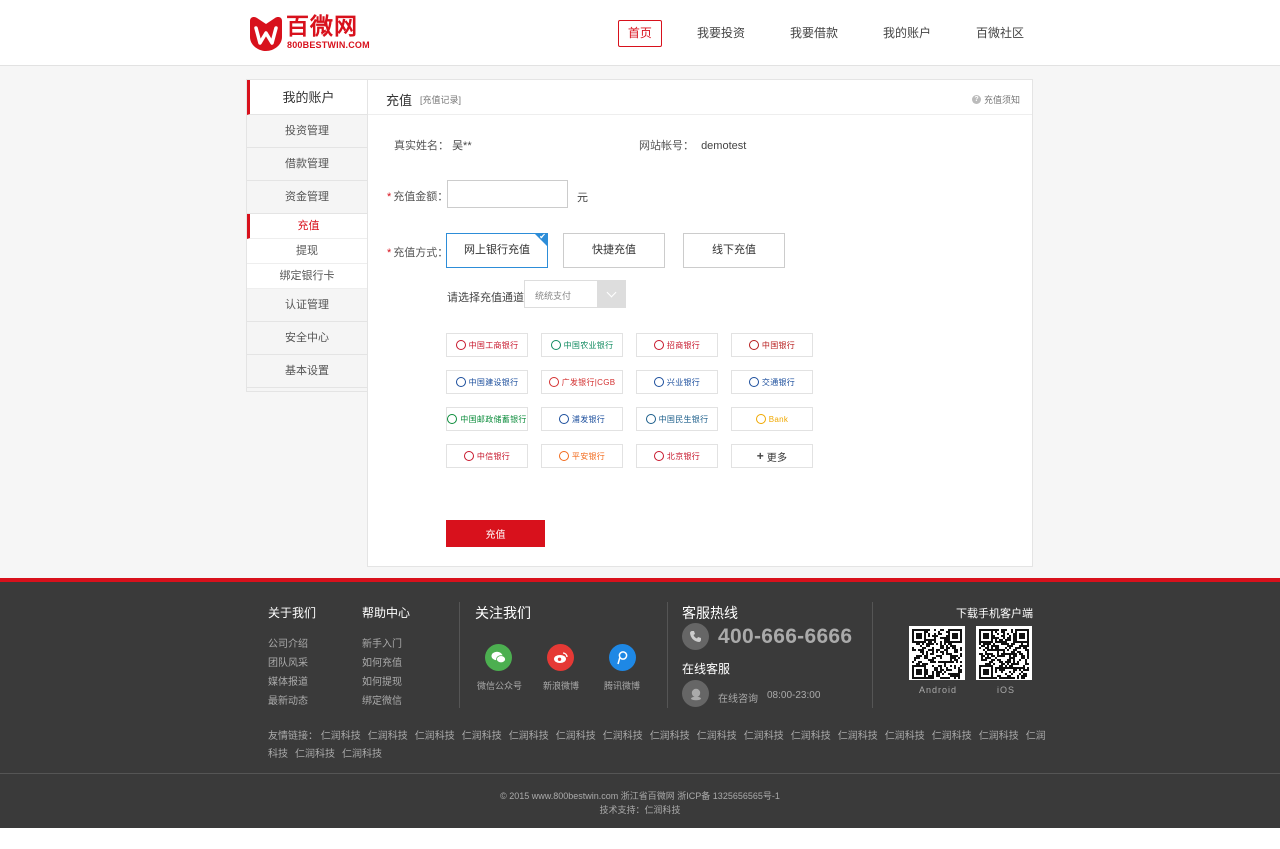 The width and height of the screenshot is (1280, 849). Describe the element at coordinates (938, 690) in the screenshot. I see `android-label: Android` at that location.